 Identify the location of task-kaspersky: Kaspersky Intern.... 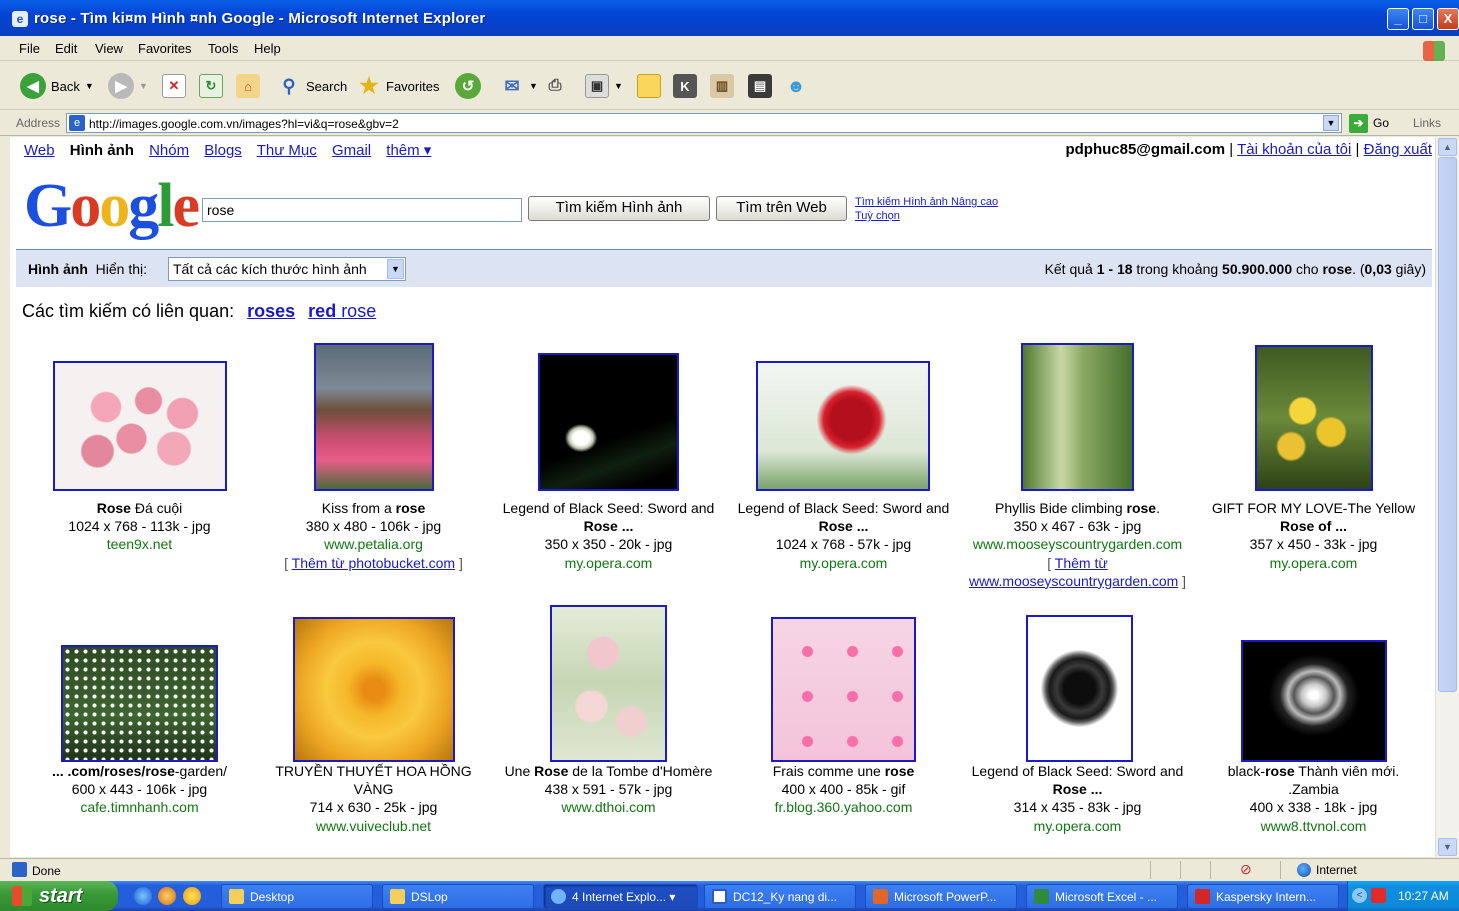
(1263, 896).